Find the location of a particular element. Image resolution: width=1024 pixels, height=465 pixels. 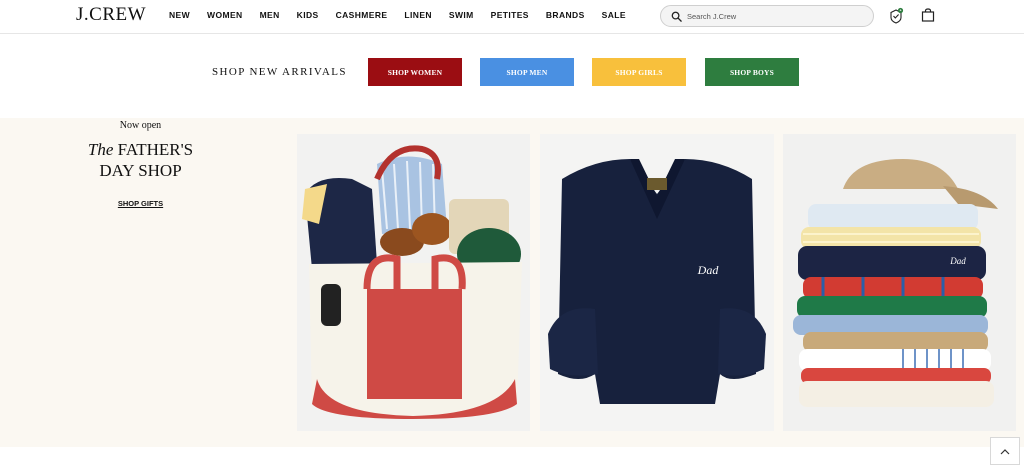

rewards-badge-icon: + is located at coordinates (896, 16).